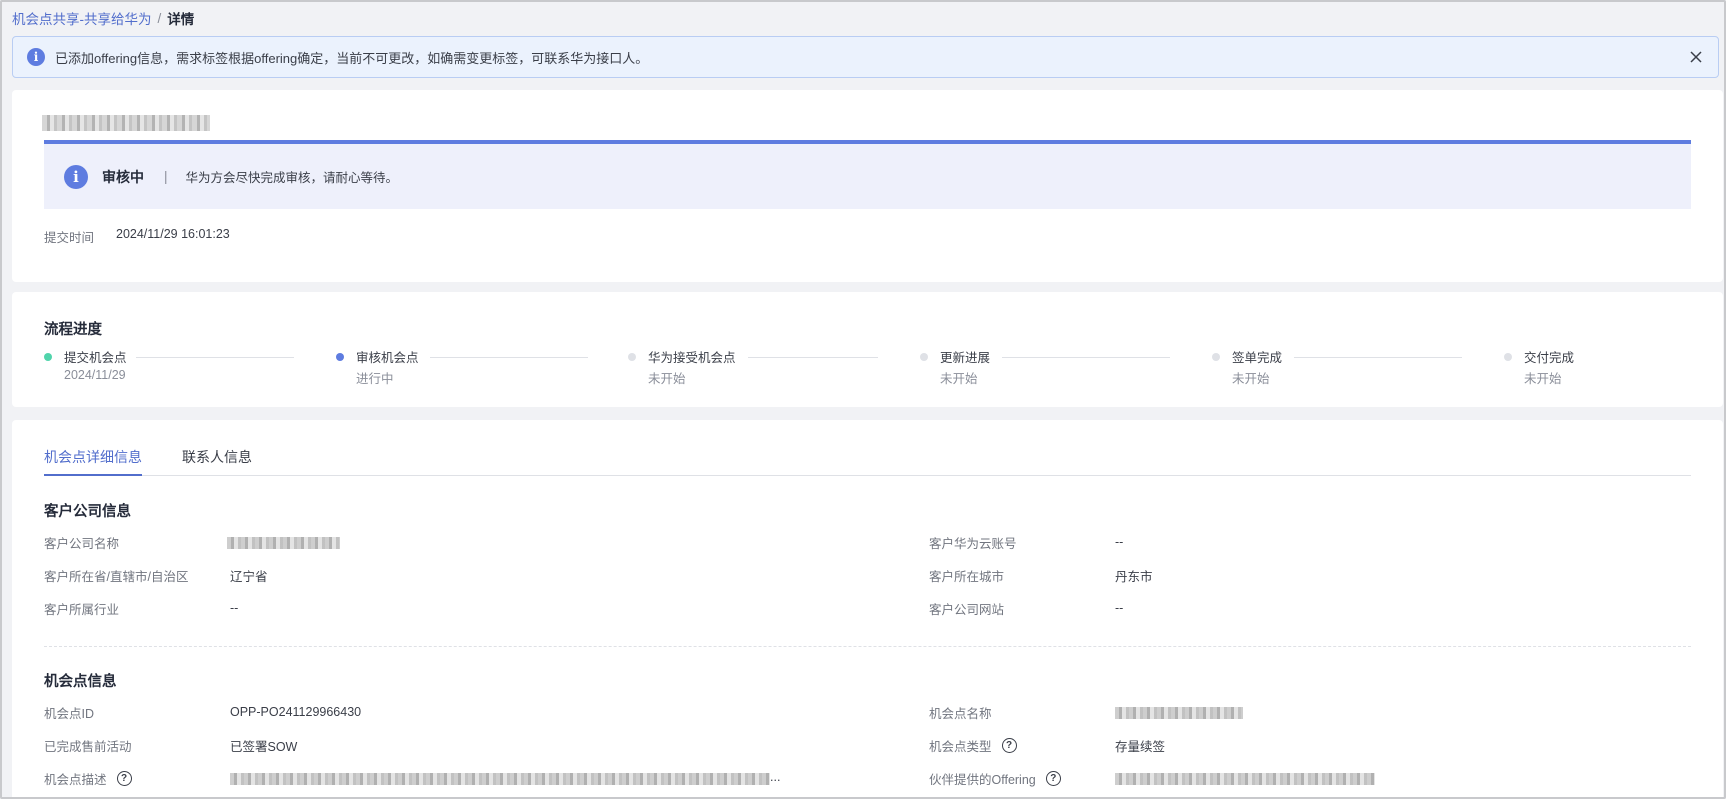 This screenshot has width=1726, height=799. I want to click on field-label: 机会点ID, so click(69, 713).